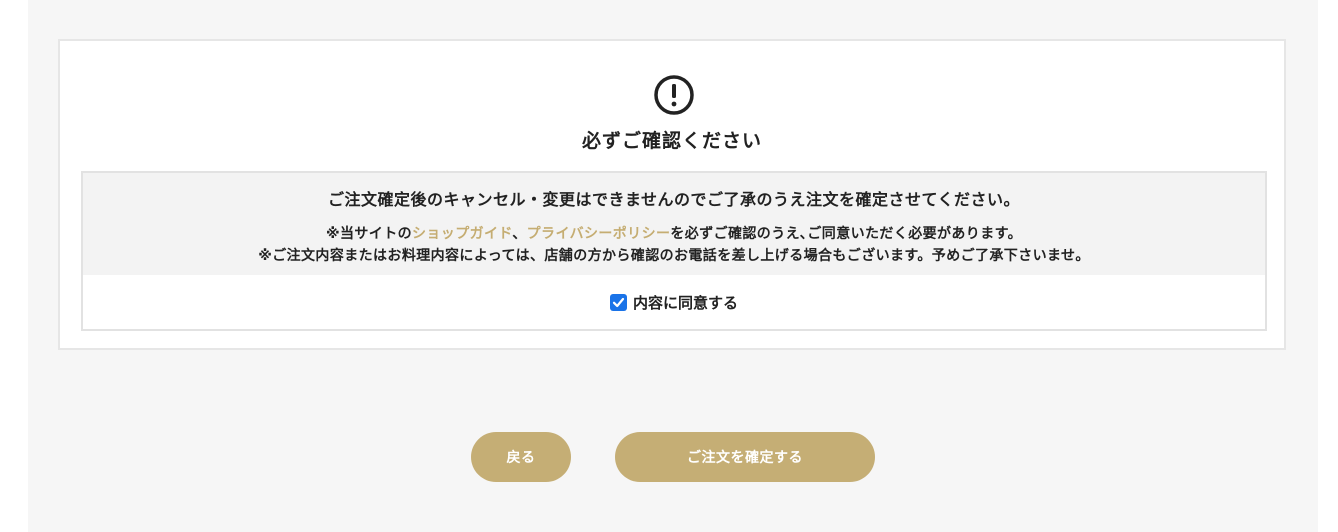  What do you see at coordinates (745, 457) in the screenshot?
I see `confirm-order-button: ご注文を確定する` at bounding box center [745, 457].